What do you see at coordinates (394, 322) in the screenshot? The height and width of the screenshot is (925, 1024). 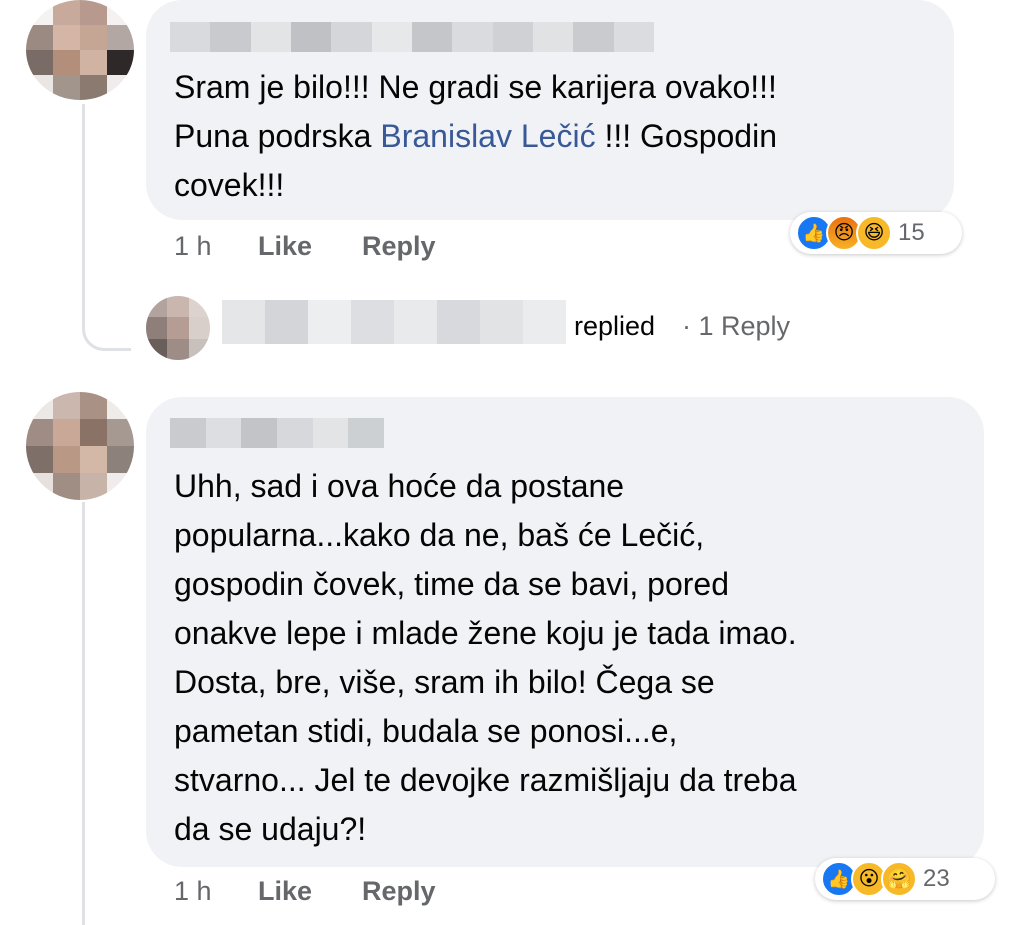 I see `replier-name-blurred` at bounding box center [394, 322].